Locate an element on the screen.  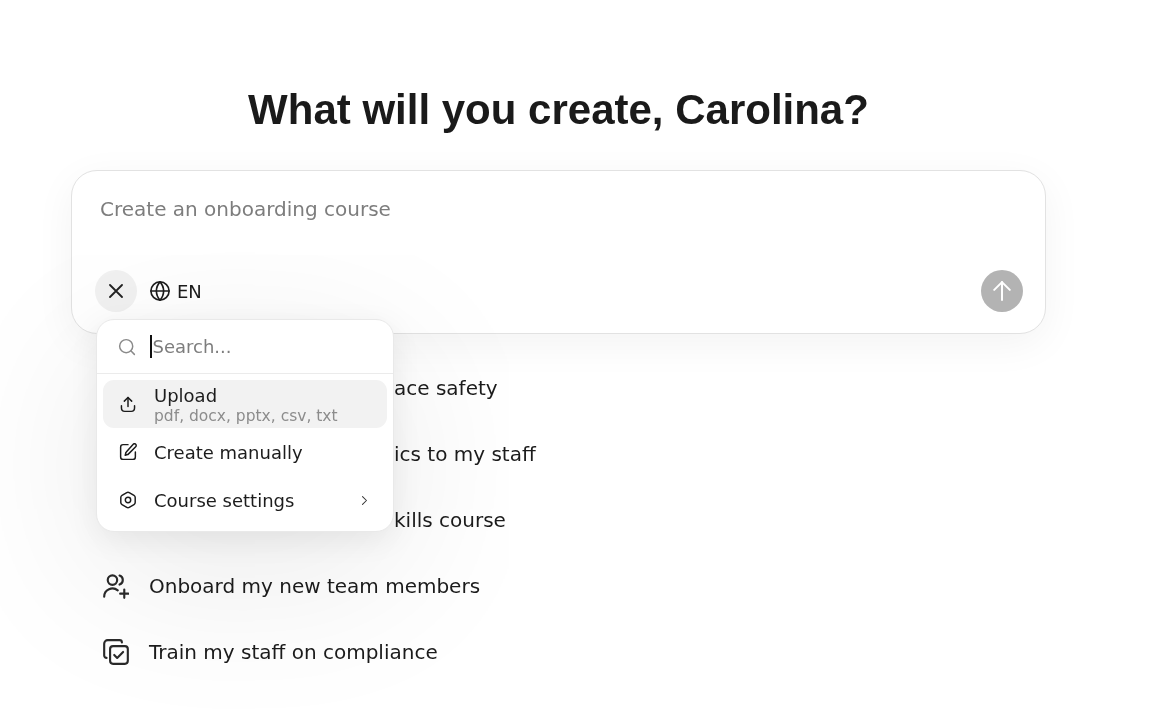
pencil-square-icon is located at coordinates (128, 452).